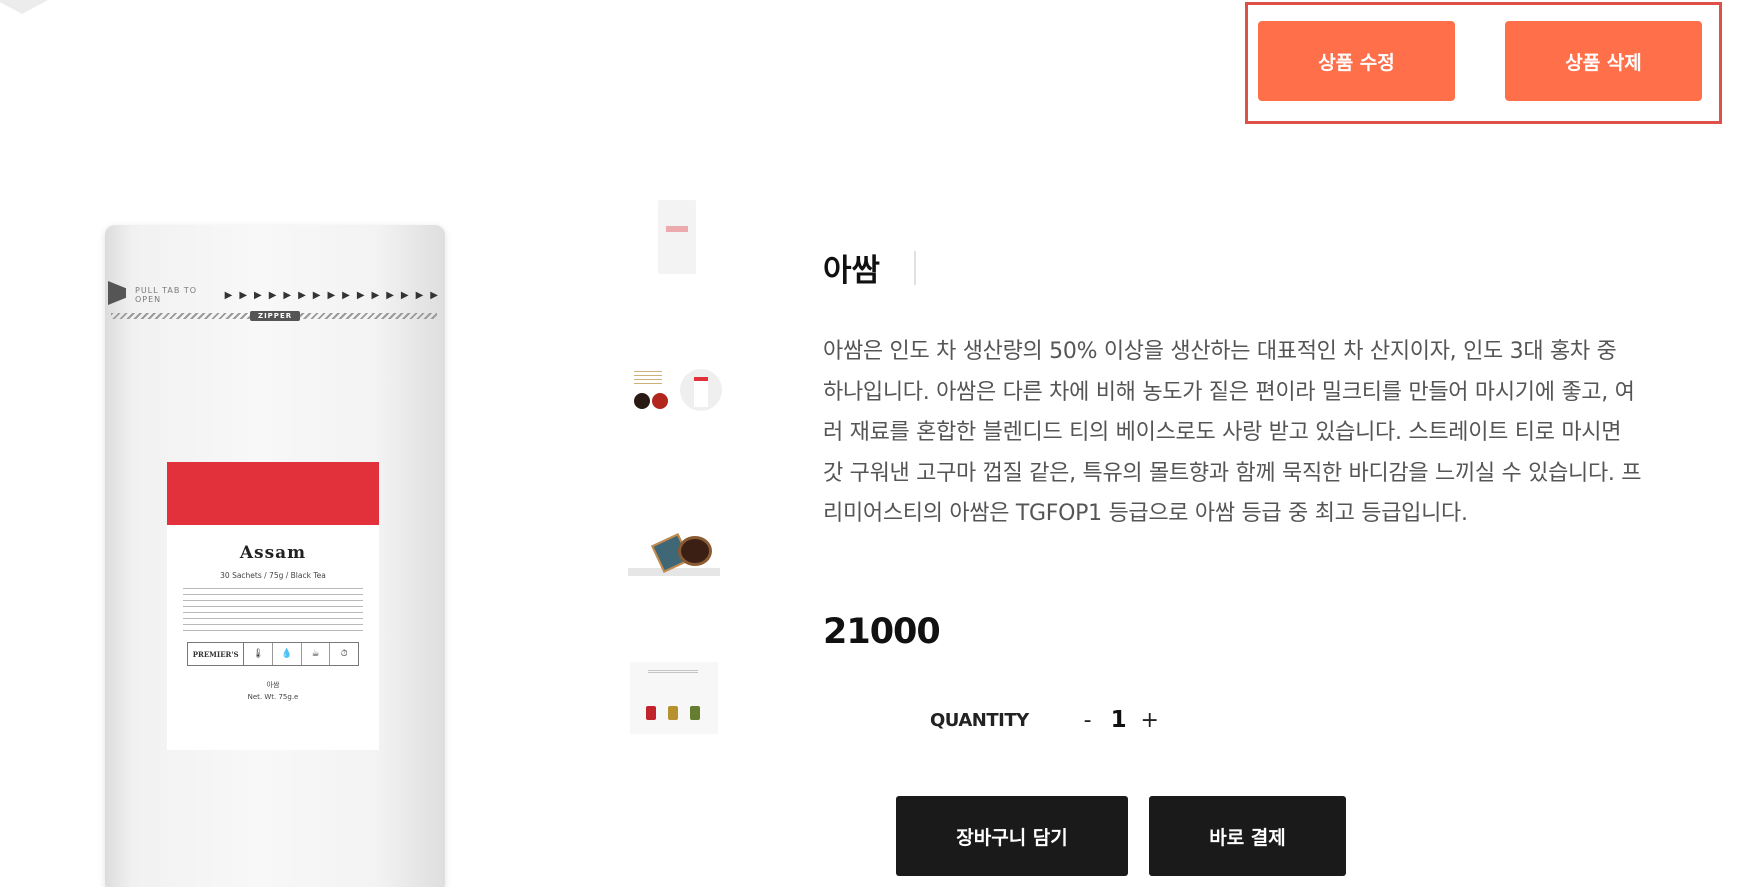  I want to click on brewed-tea-image, so click(660, 401).